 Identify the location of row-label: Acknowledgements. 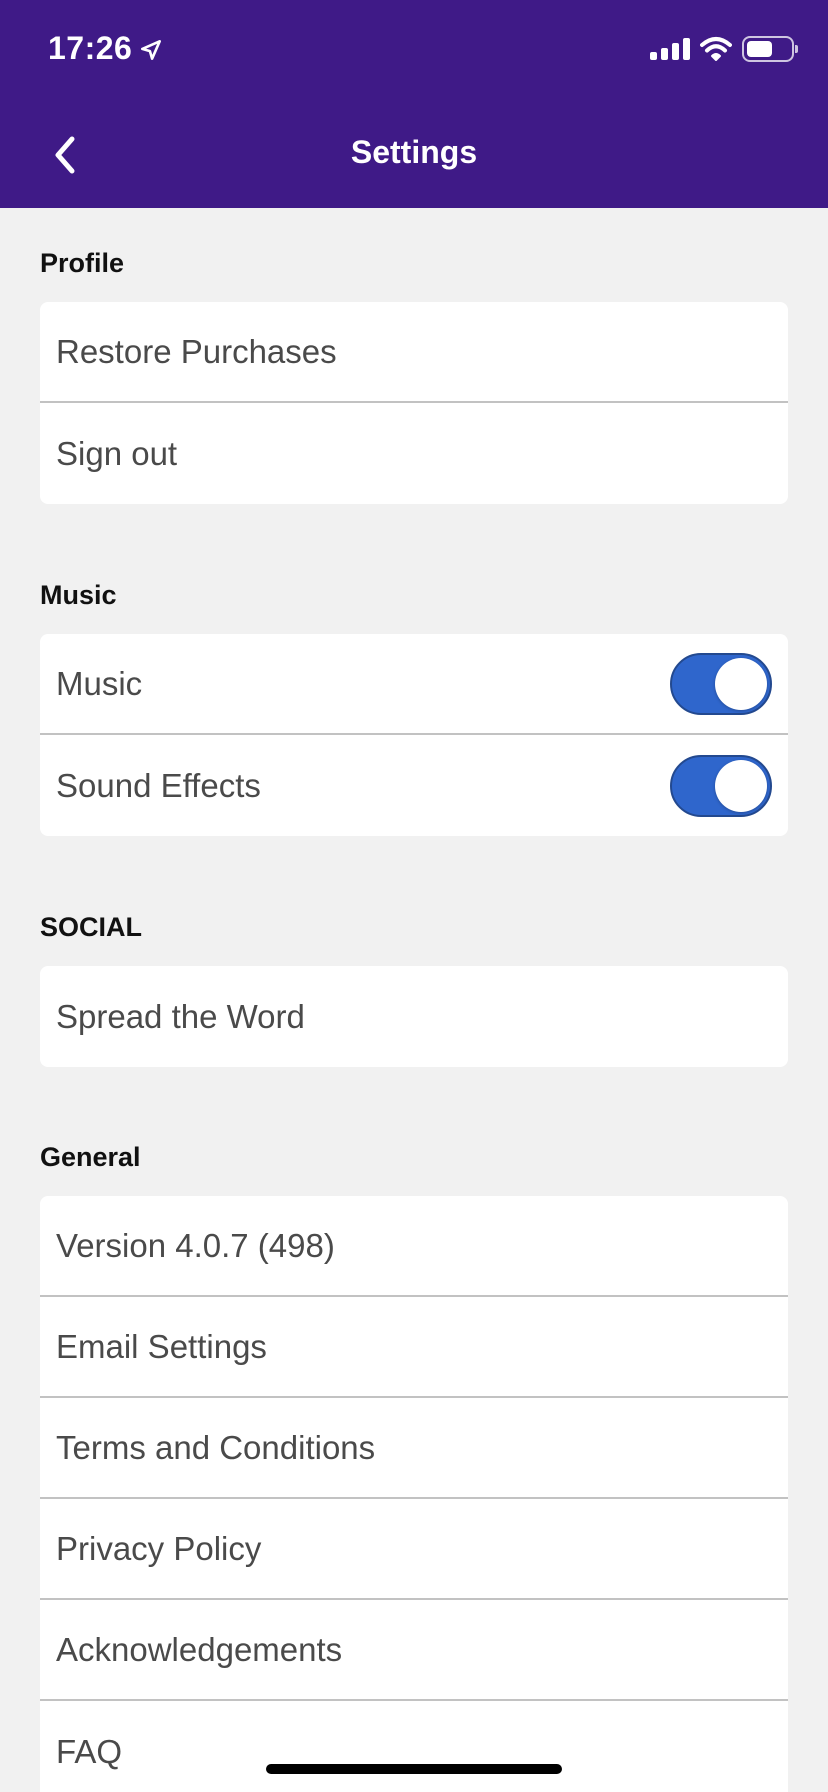
(199, 1649).